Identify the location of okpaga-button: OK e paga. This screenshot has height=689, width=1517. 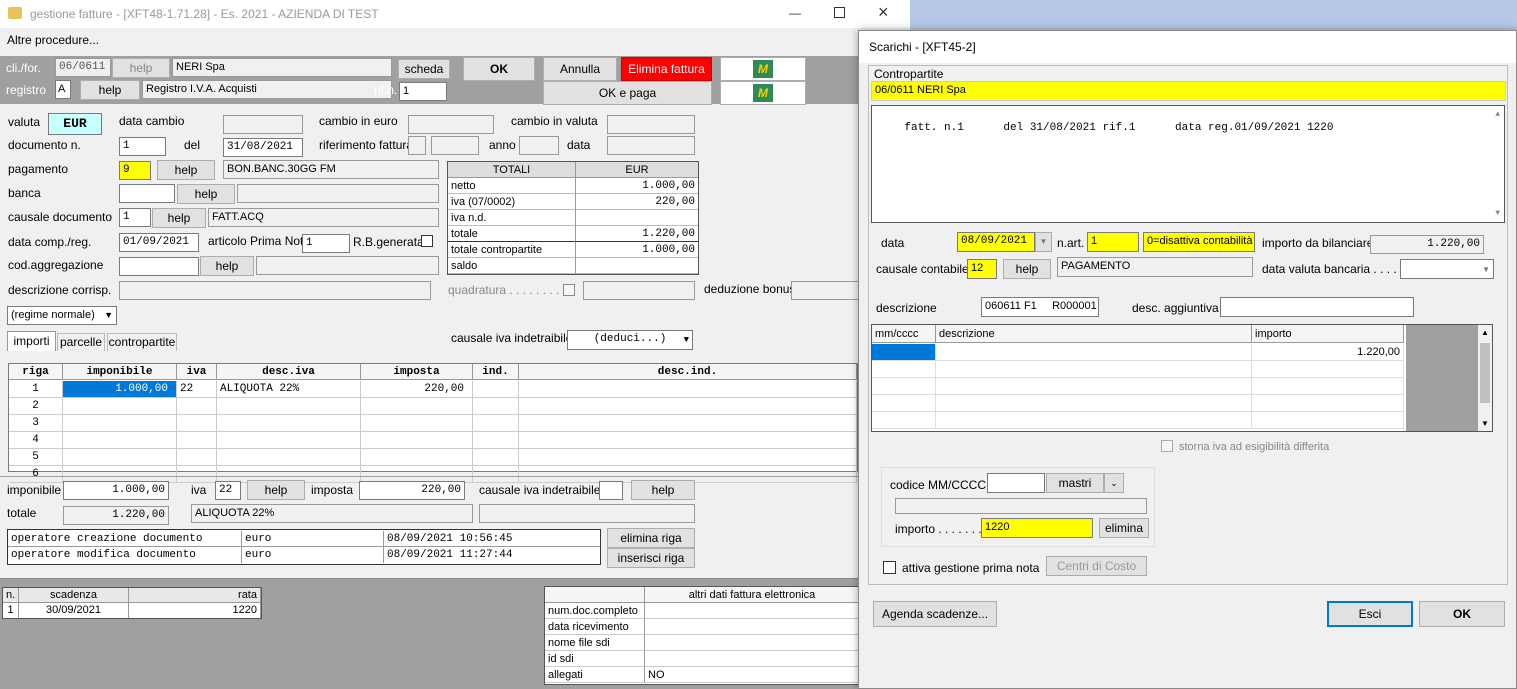
(627, 93).